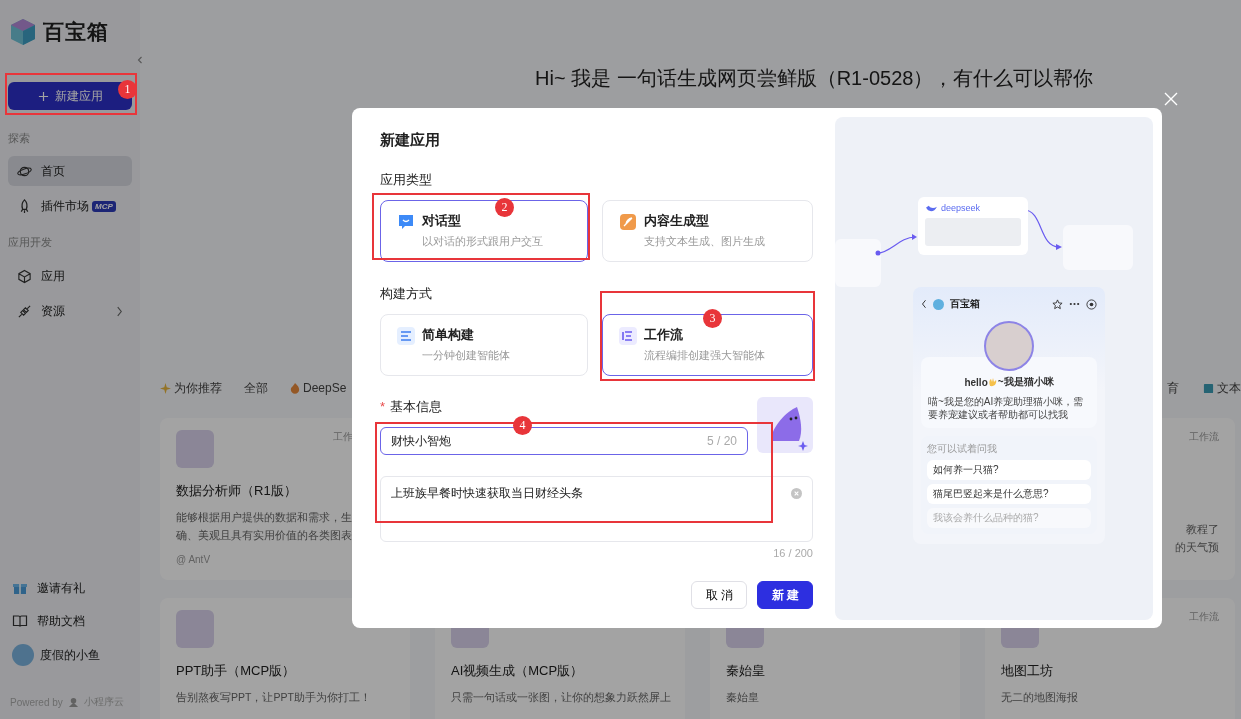 This screenshot has height=719, width=1241. Describe the element at coordinates (1006, 408) in the screenshot. I see `intro-text: 喵~我是您的AI养宠助理猫小咪，需要养宠建议或者帮助都可以找我` at that location.